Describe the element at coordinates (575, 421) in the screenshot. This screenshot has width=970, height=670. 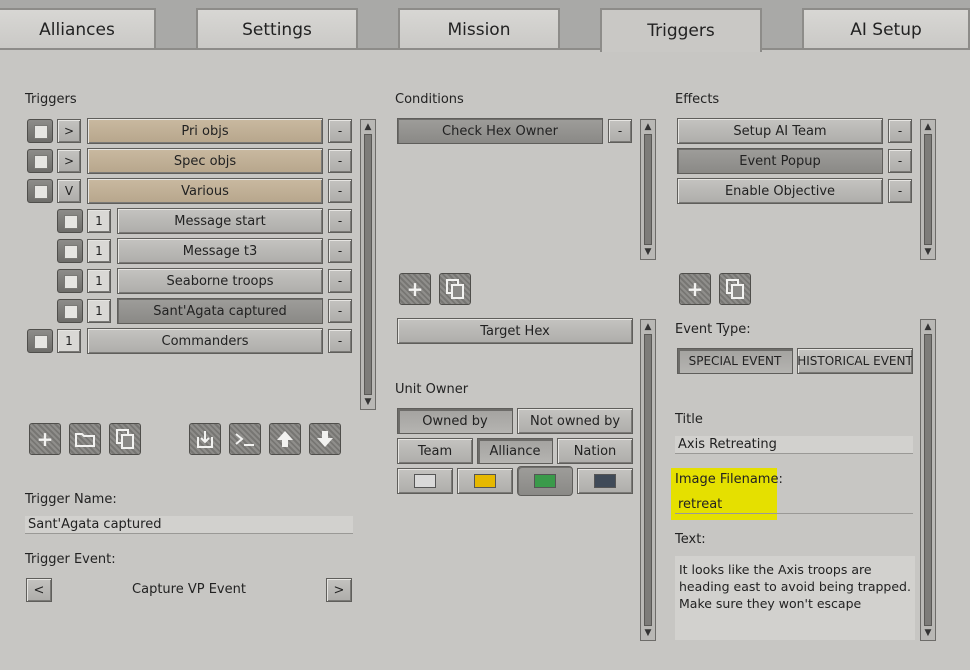
I see `not-owned-by-button: Not owned by` at that location.